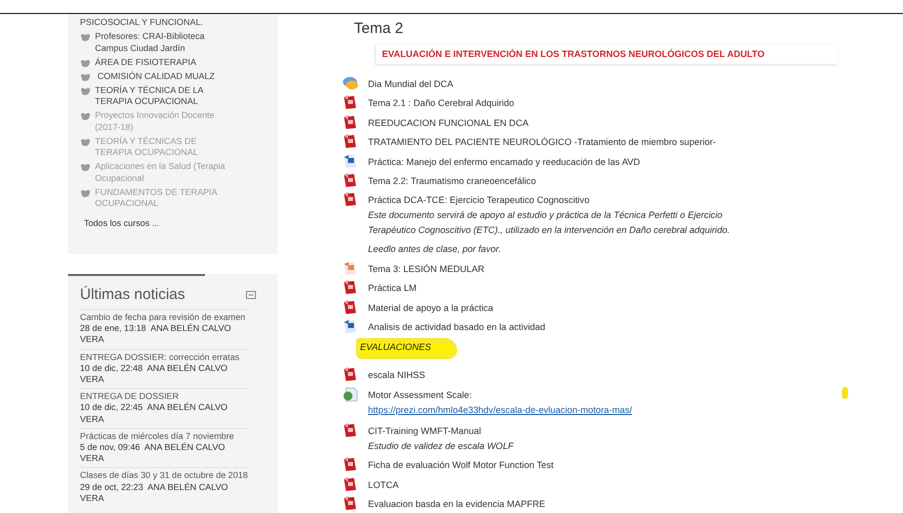  What do you see at coordinates (406, 349) in the screenshot?
I see `highlighted-label: EVALUACIONES` at bounding box center [406, 349].